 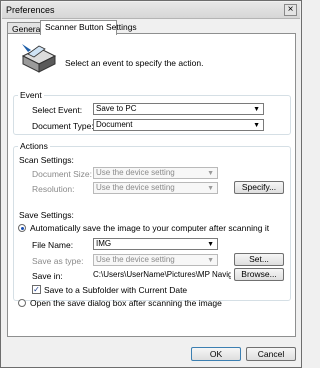 What do you see at coordinates (46, 160) in the screenshot?
I see `scan-settings-label: Scan Settings:` at bounding box center [46, 160].